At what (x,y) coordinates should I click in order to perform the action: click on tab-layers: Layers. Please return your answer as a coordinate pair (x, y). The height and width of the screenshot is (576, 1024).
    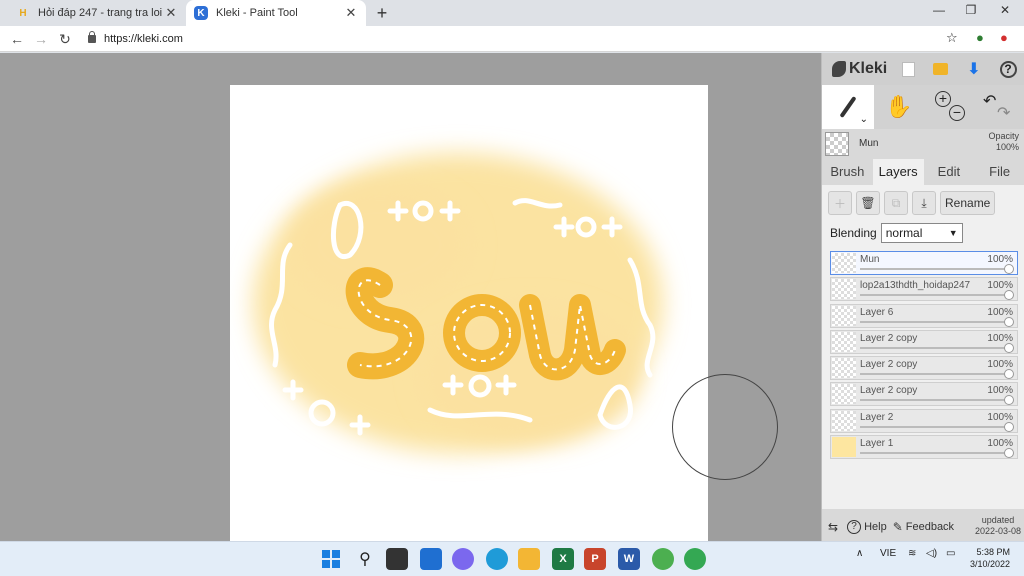
    Looking at the image, I should click on (898, 172).